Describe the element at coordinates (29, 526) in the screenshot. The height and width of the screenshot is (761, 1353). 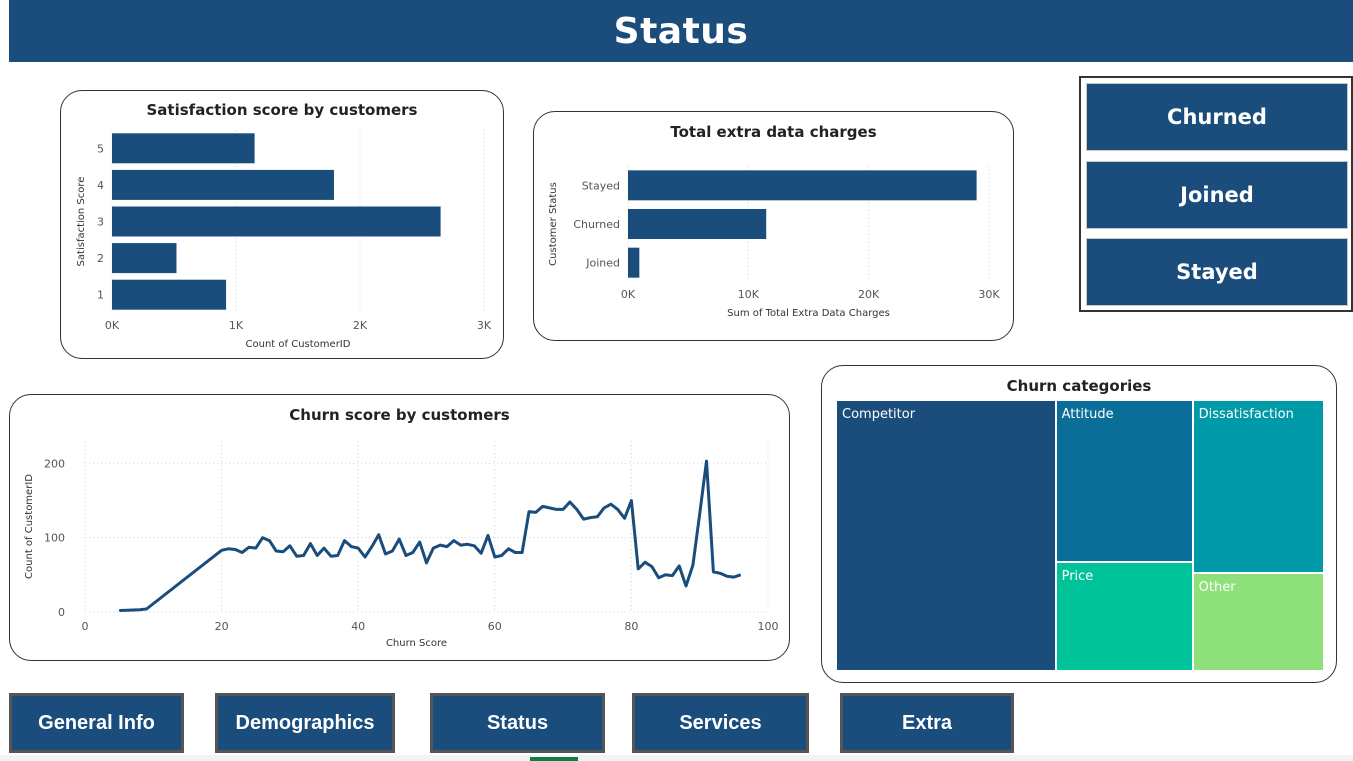
I see `churn-score-y-axis-label: Count of CustomerID` at that location.